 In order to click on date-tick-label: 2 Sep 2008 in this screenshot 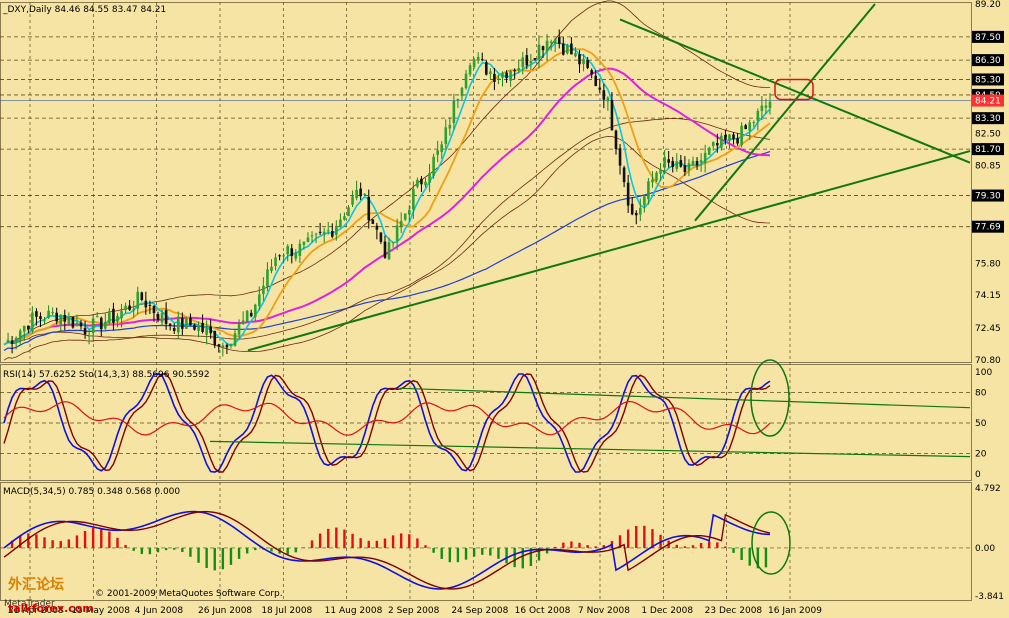, I will do `click(414, 611)`.